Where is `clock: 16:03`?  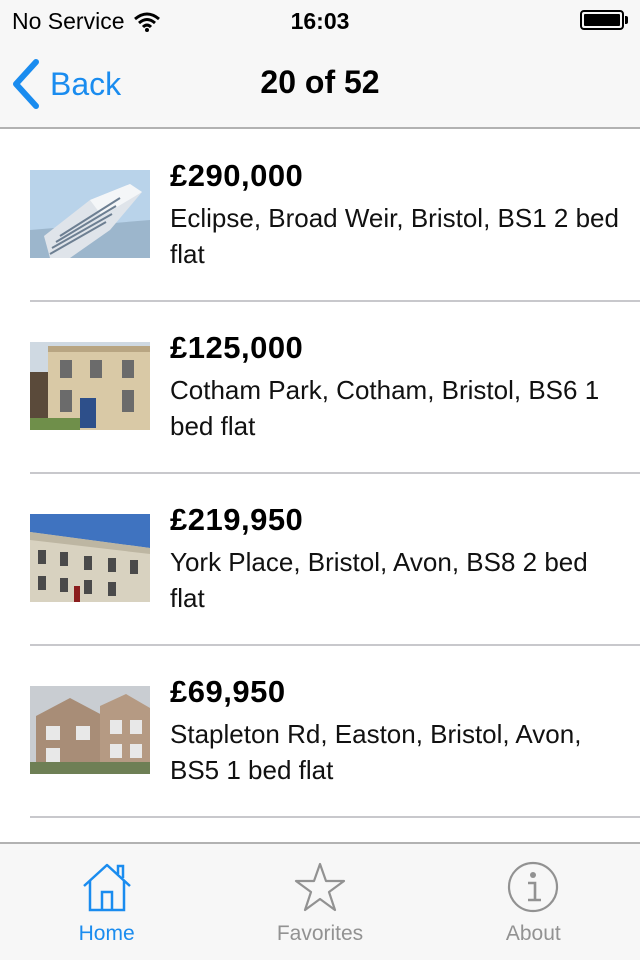
clock: 16:03 is located at coordinates (320, 21).